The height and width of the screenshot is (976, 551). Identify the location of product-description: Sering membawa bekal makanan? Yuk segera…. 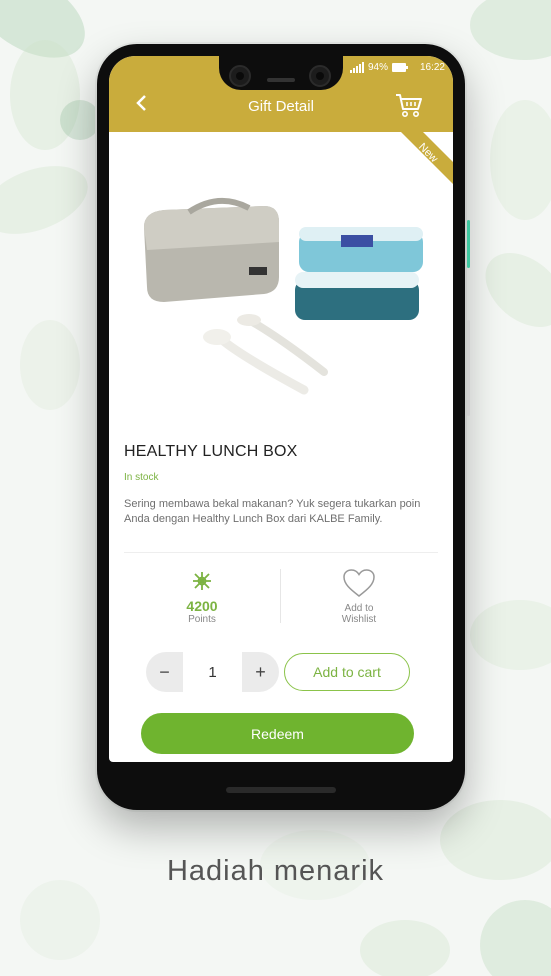
(272, 511).